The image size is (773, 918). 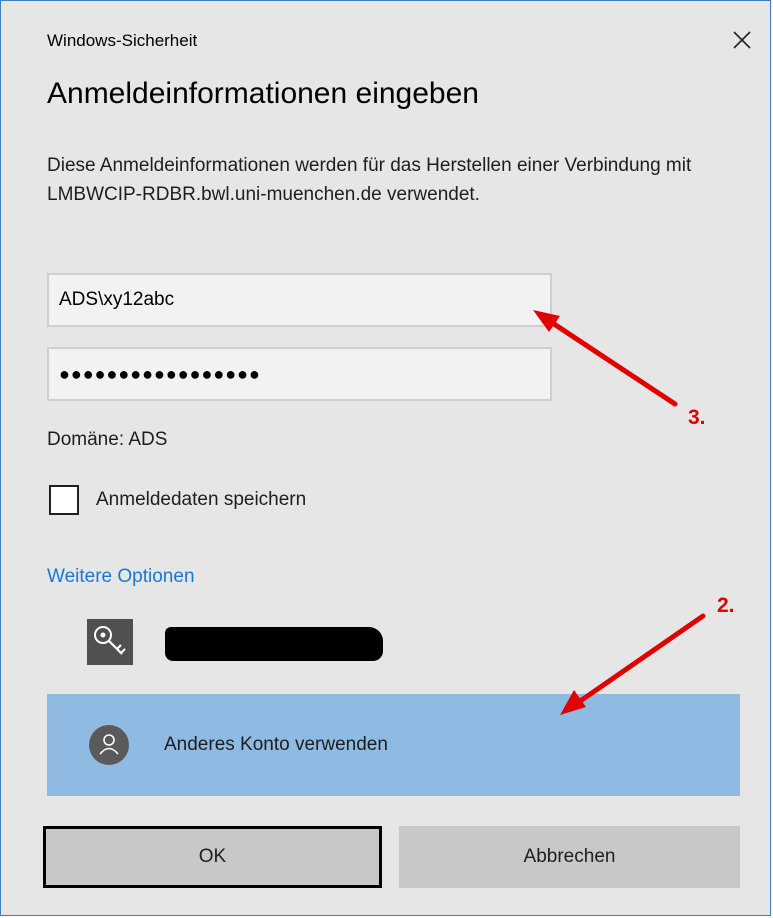 I want to click on ok-button: OK, so click(x=212, y=857).